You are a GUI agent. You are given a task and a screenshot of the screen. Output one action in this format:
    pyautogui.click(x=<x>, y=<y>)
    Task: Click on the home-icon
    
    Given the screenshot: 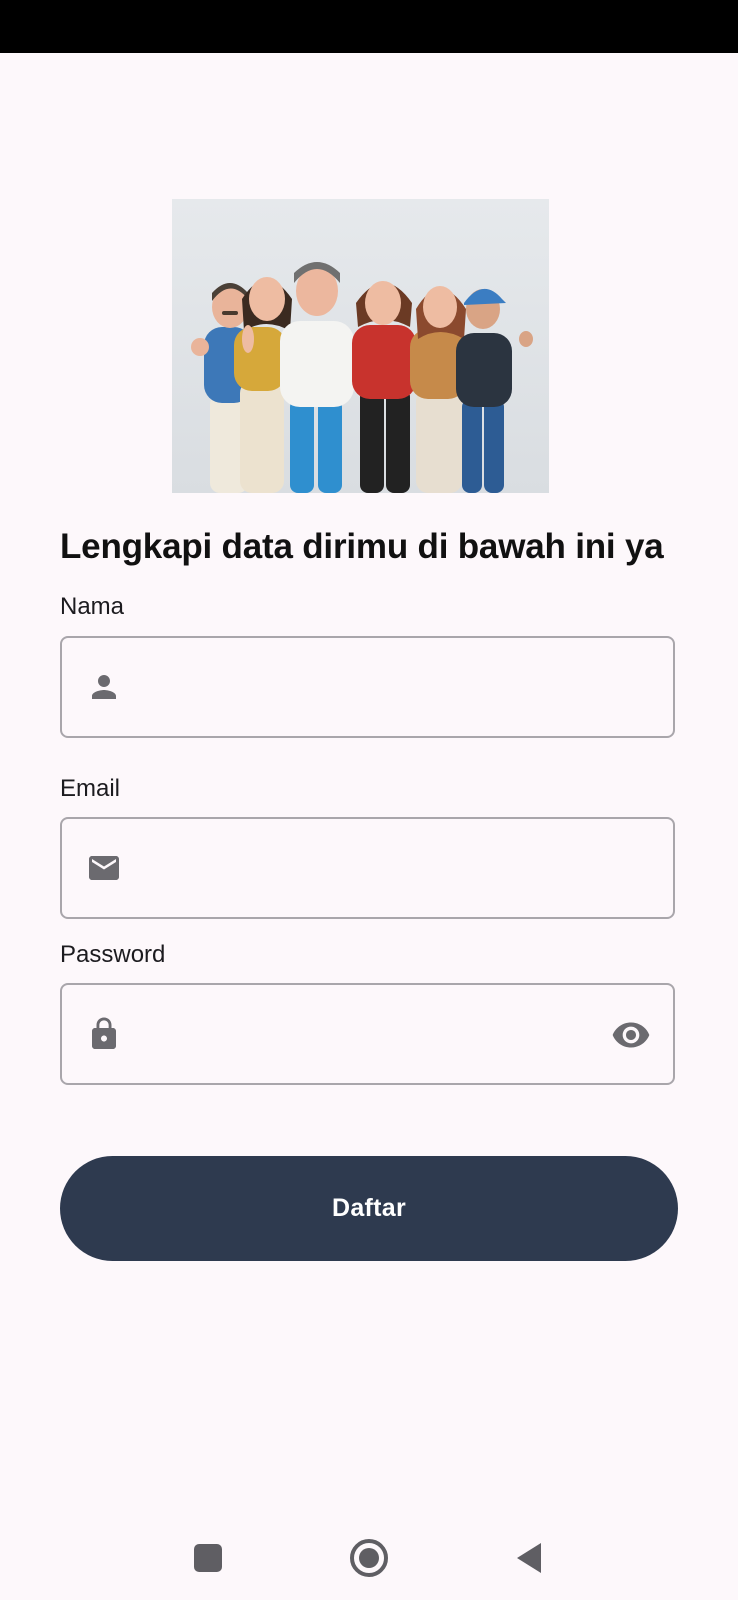 What is the action you would take?
    pyautogui.click(x=369, y=1558)
    